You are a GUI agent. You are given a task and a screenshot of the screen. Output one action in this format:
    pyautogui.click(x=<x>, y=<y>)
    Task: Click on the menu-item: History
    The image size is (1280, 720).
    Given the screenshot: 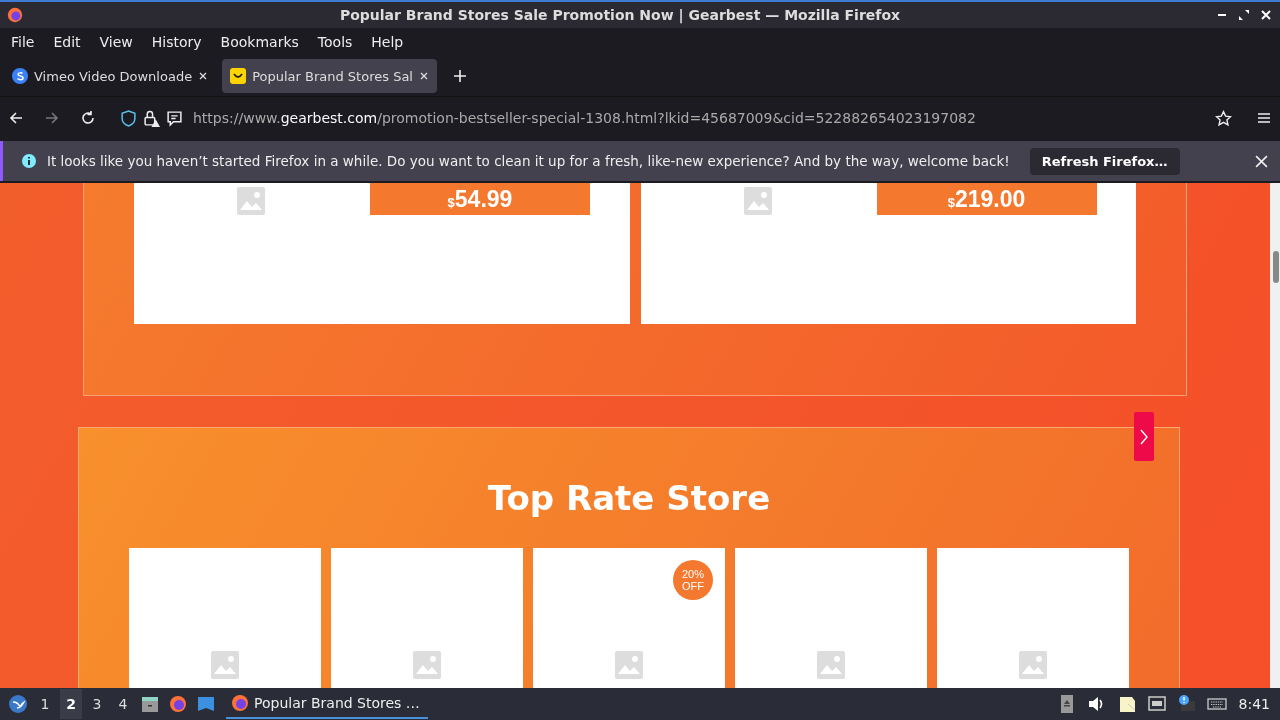 What is the action you would take?
    pyautogui.click(x=176, y=42)
    